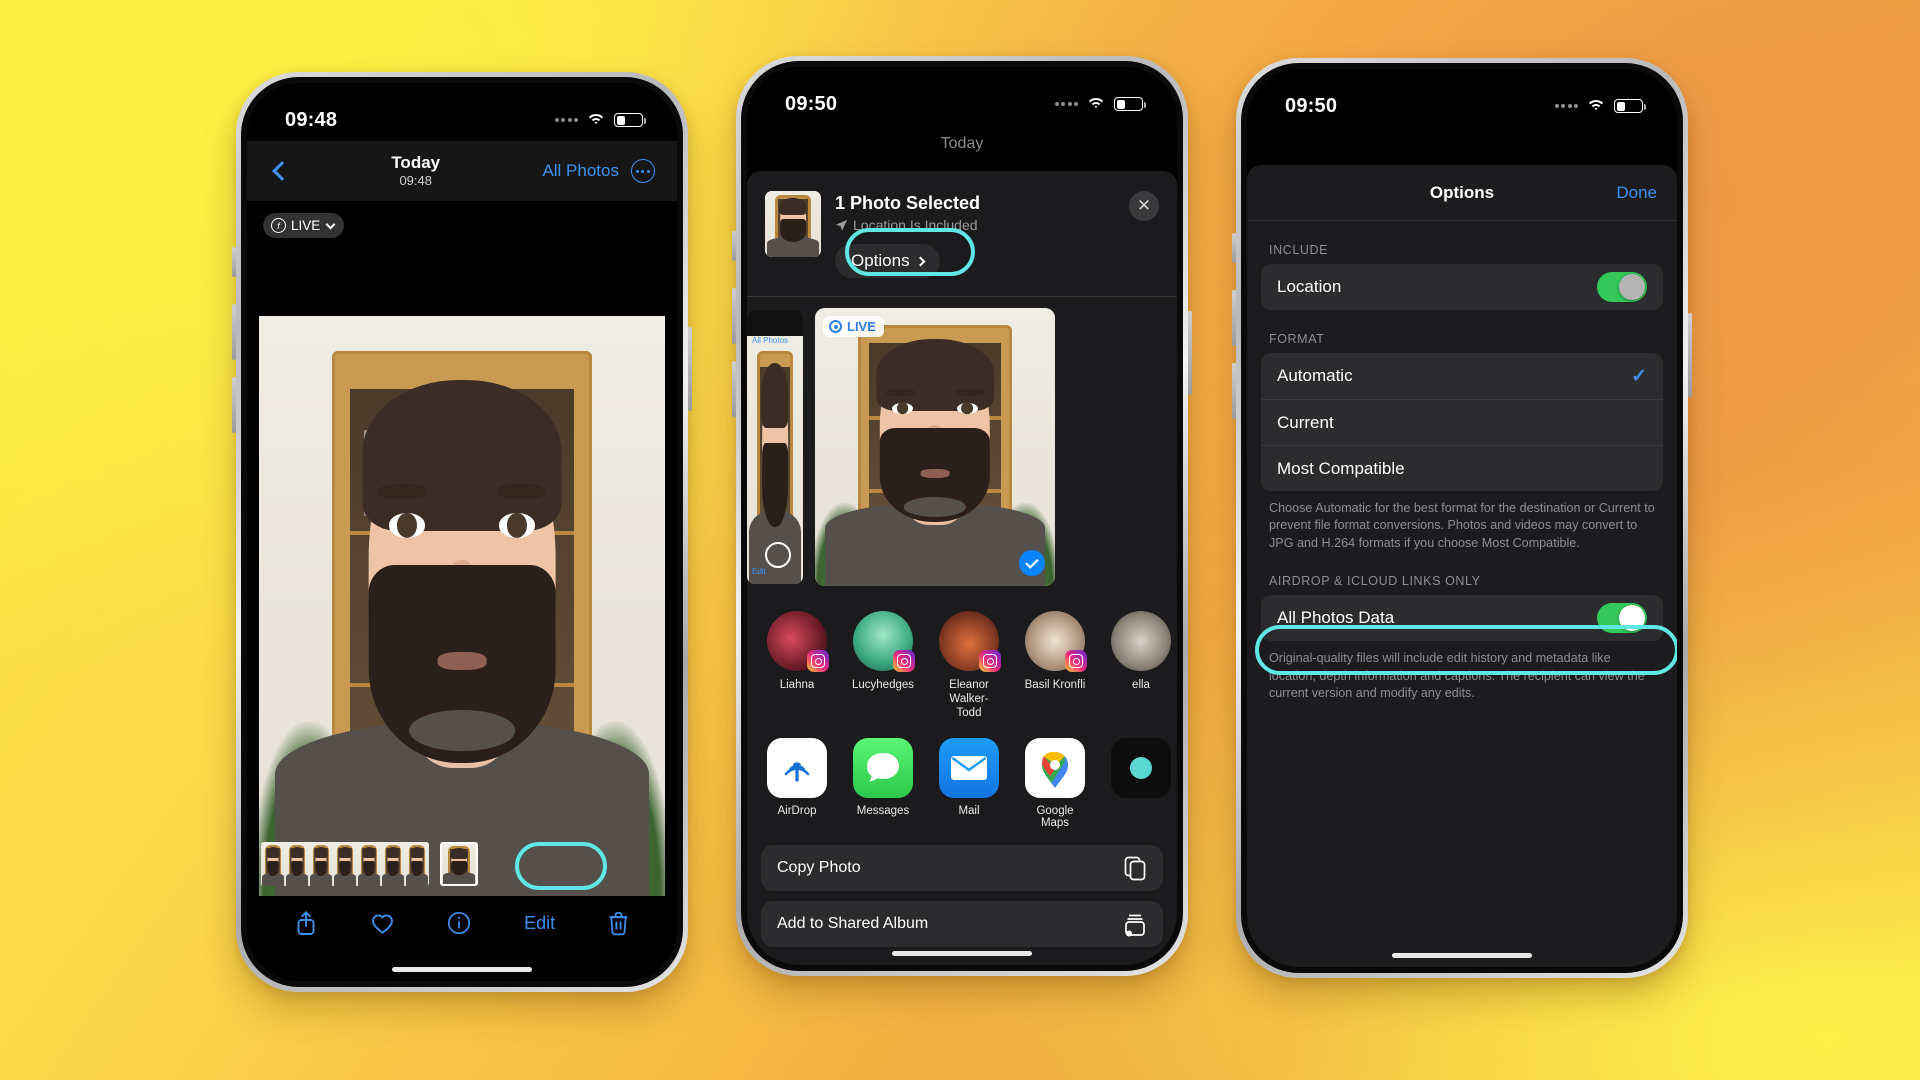 The image size is (1920, 1080). I want to click on edit-button: Edit, so click(539, 923).